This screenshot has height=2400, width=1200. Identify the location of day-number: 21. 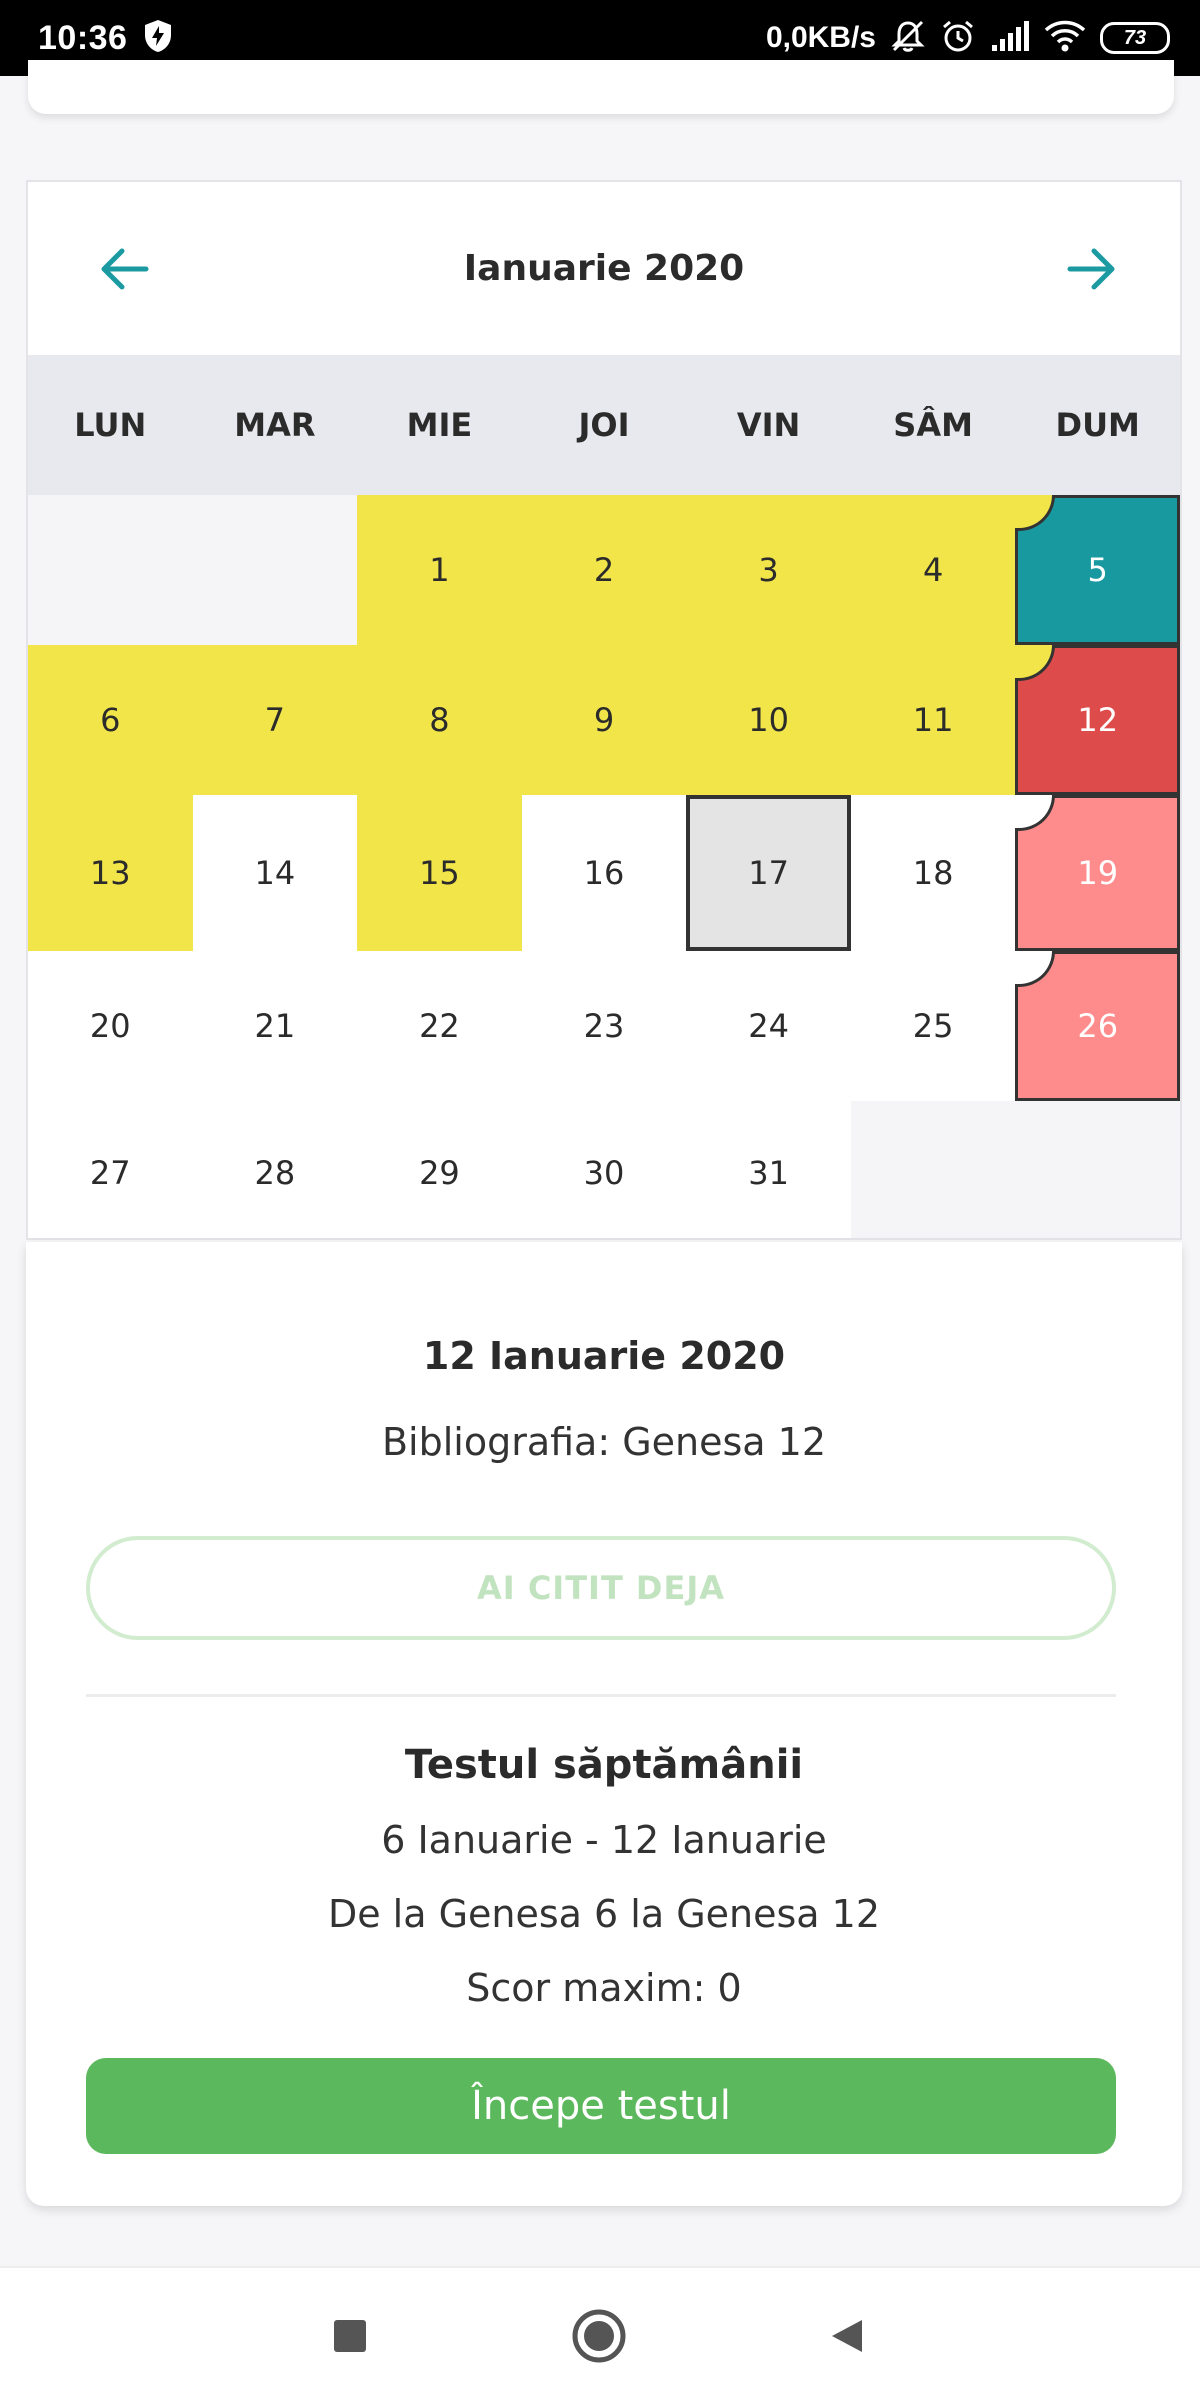
(275, 1026).